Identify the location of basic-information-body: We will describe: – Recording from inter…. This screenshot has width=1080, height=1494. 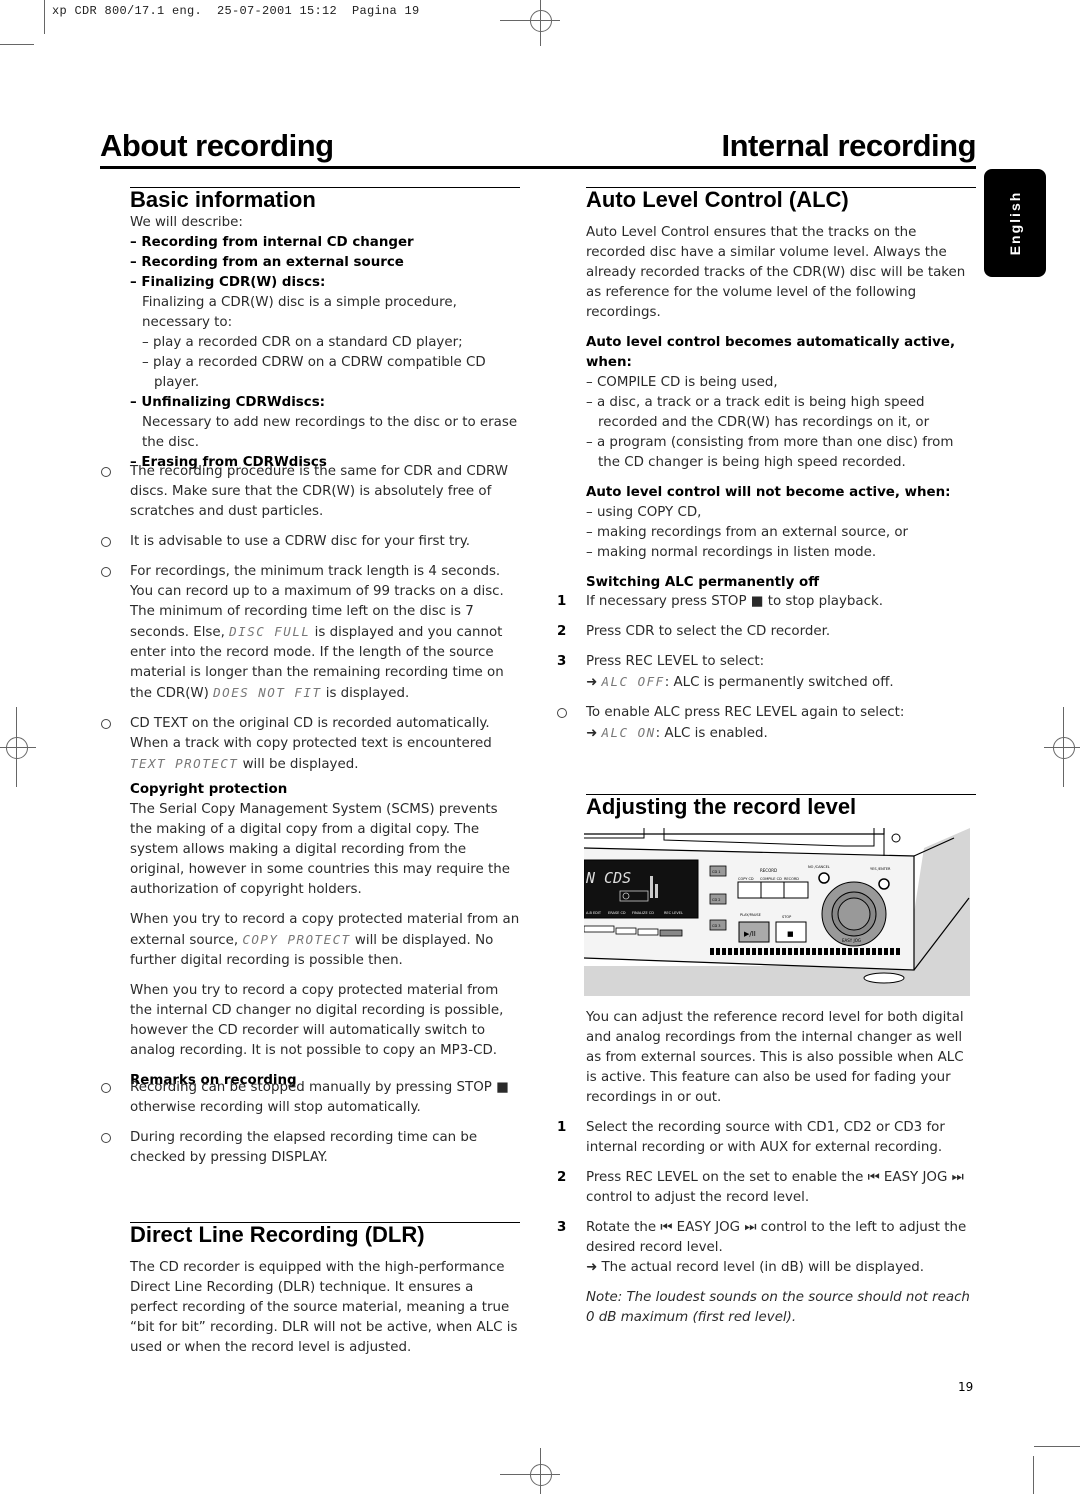
(324, 342).